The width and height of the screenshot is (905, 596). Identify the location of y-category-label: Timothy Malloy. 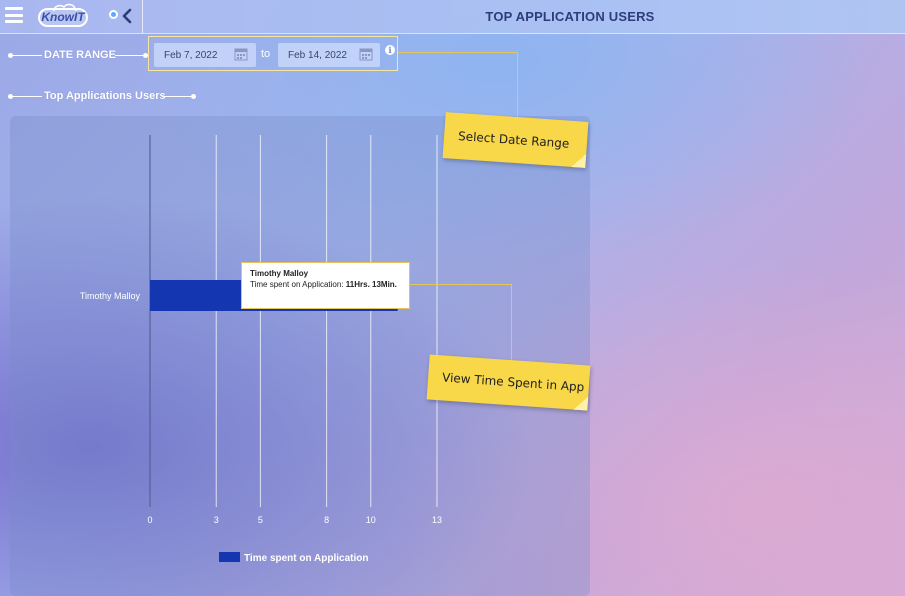
(110, 296).